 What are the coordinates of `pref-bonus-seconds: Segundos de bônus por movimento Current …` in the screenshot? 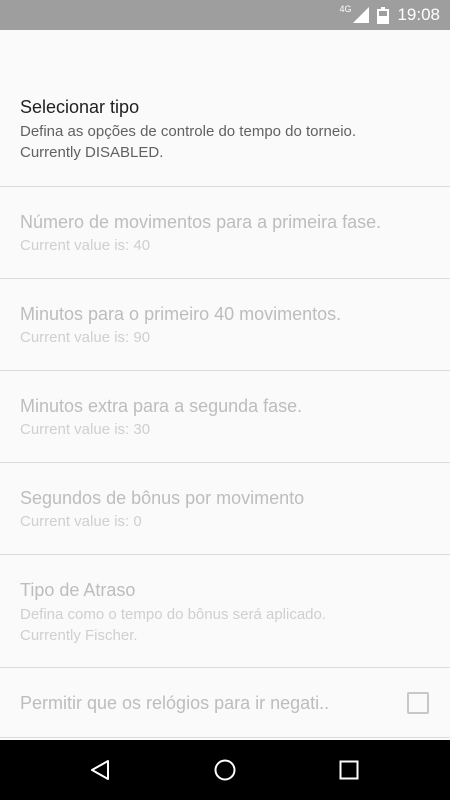 It's located at (225, 509).